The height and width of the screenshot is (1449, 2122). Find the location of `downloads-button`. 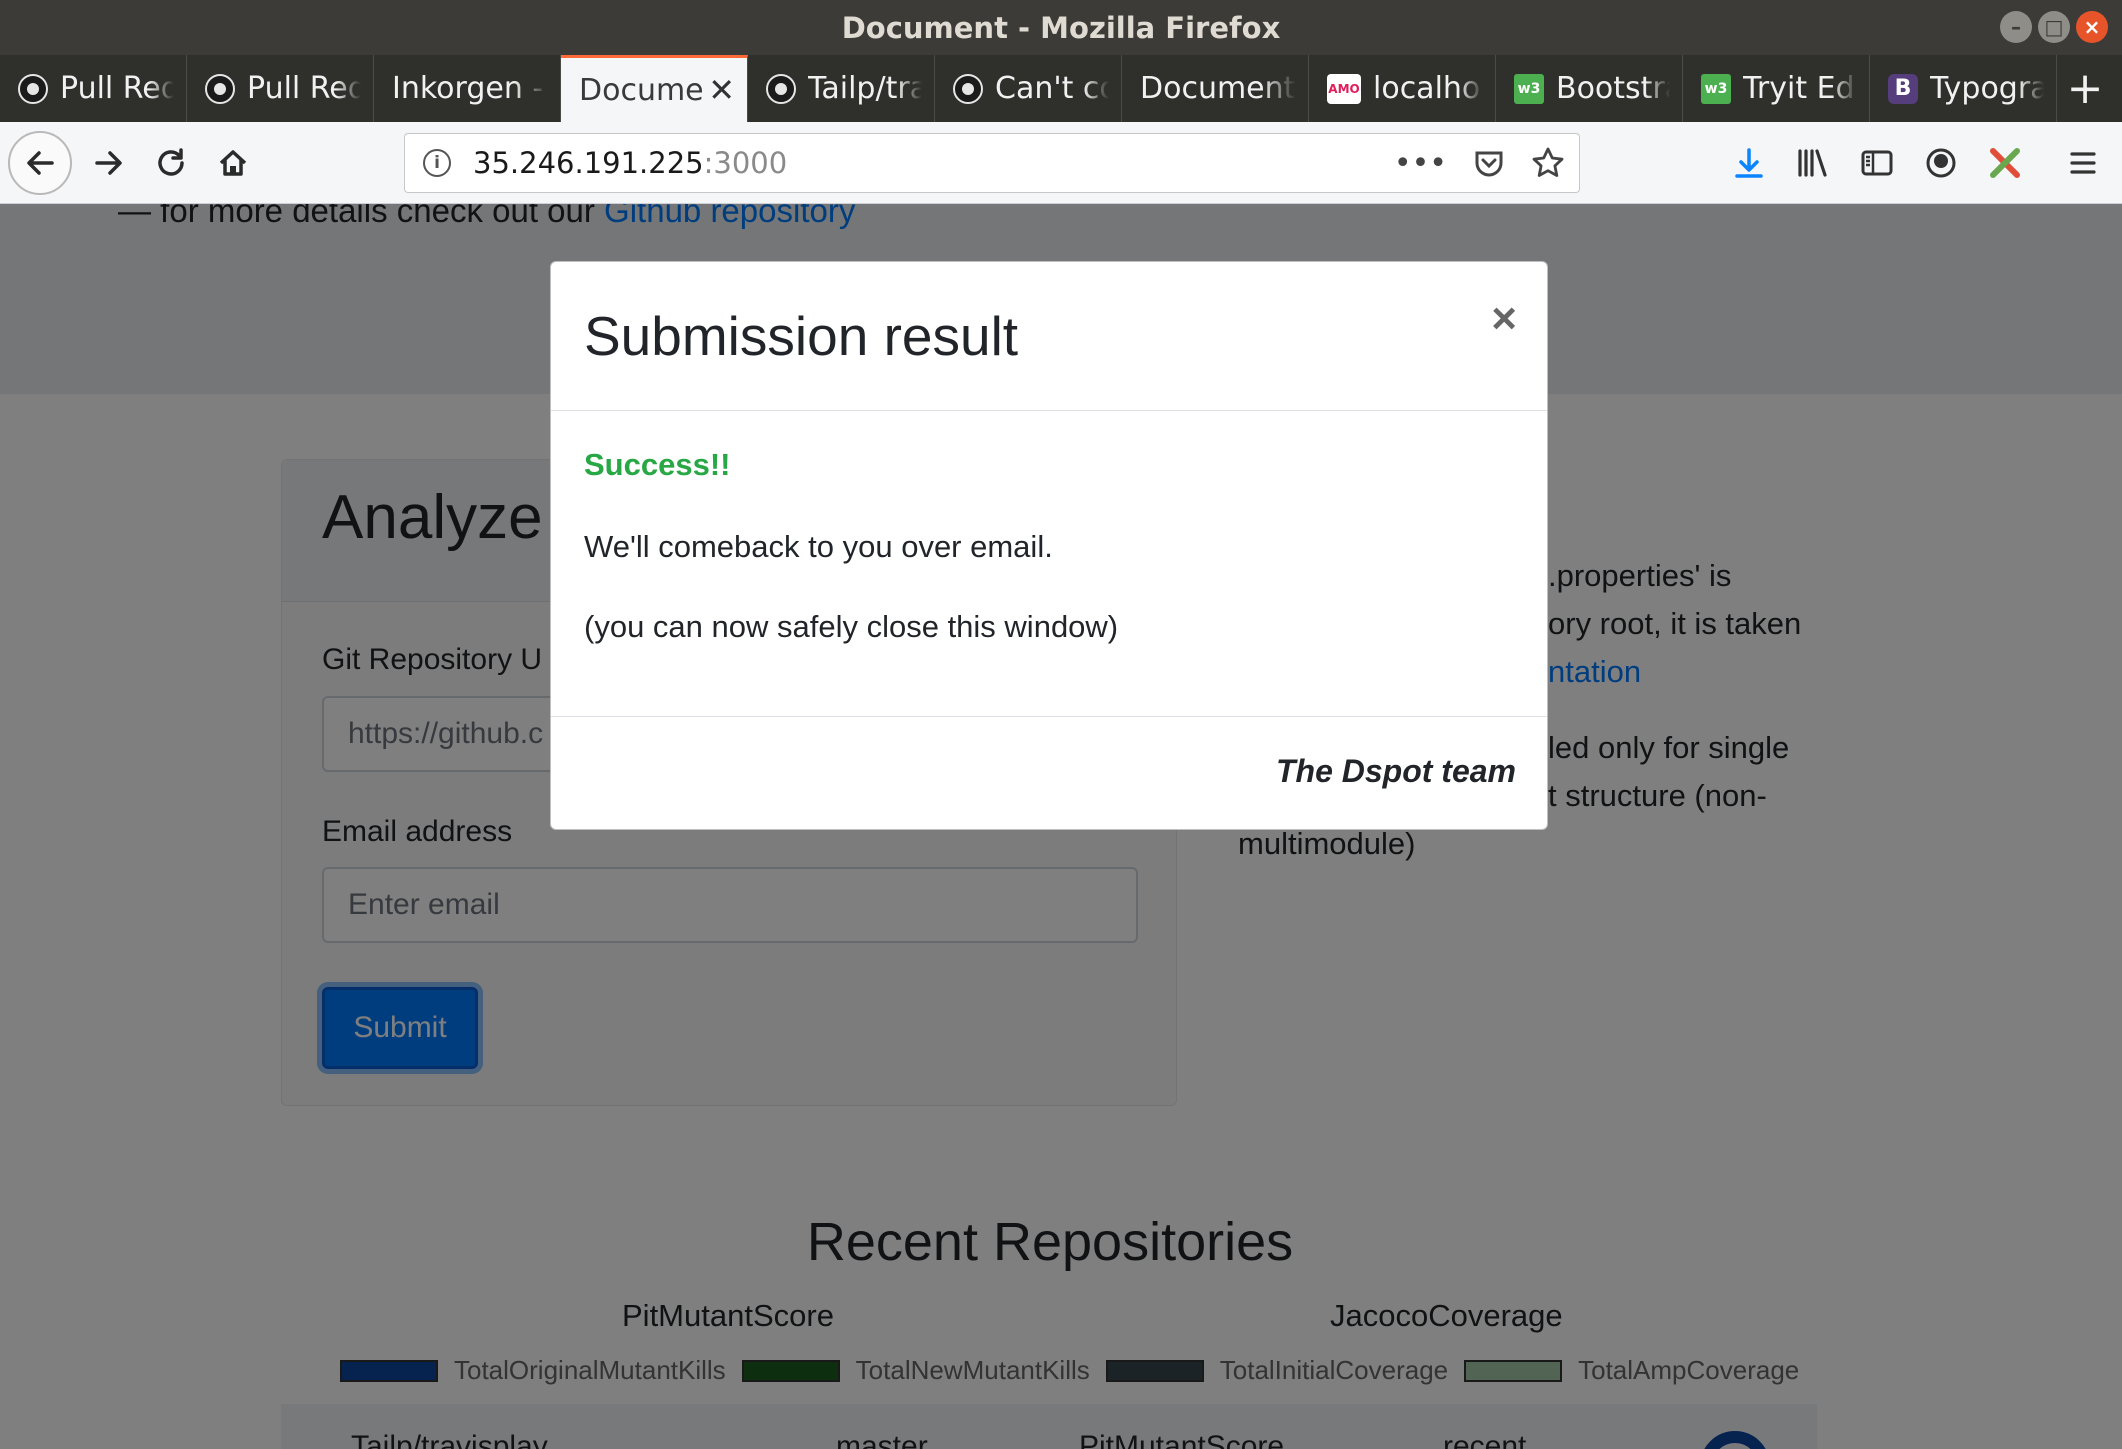

downloads-button is located at coordinates (1749, 163).